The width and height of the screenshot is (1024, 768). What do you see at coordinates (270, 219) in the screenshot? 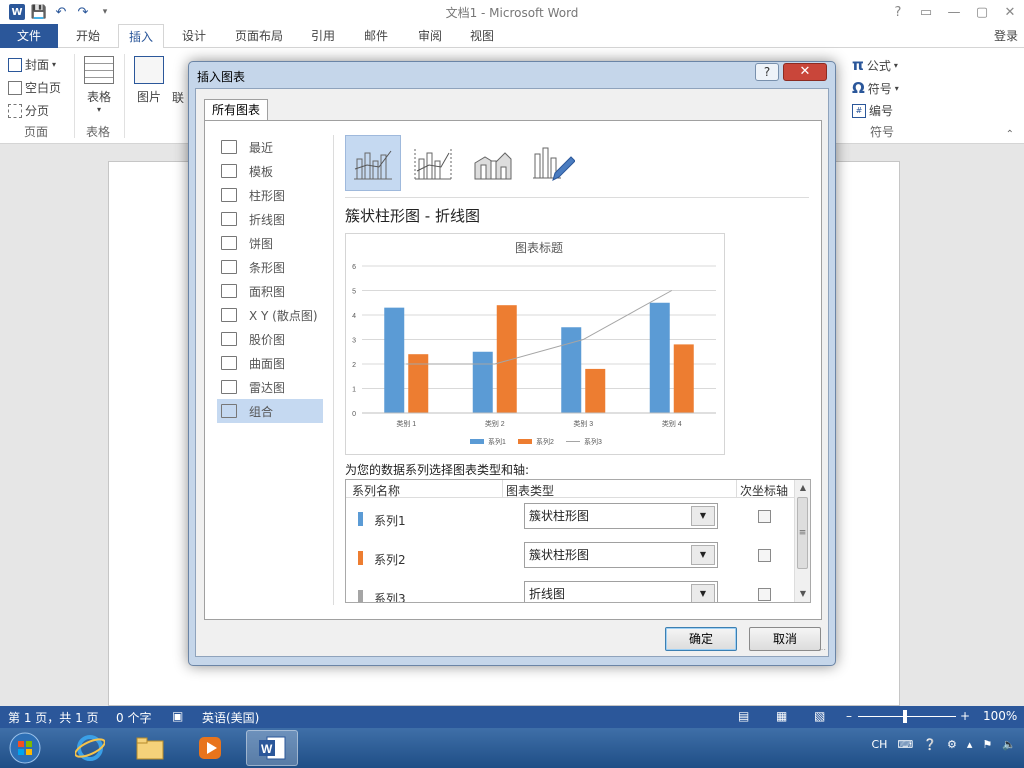
I see `chart-category-item: 折线图` at bounding box center [270, 219].